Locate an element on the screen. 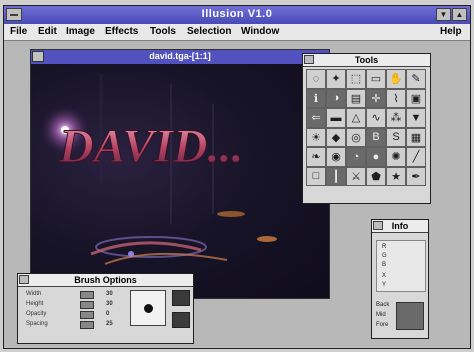 Image resolution: width=474 pixels, height=352 pixels. brush-shape-button is located at coordinates (181, 298).